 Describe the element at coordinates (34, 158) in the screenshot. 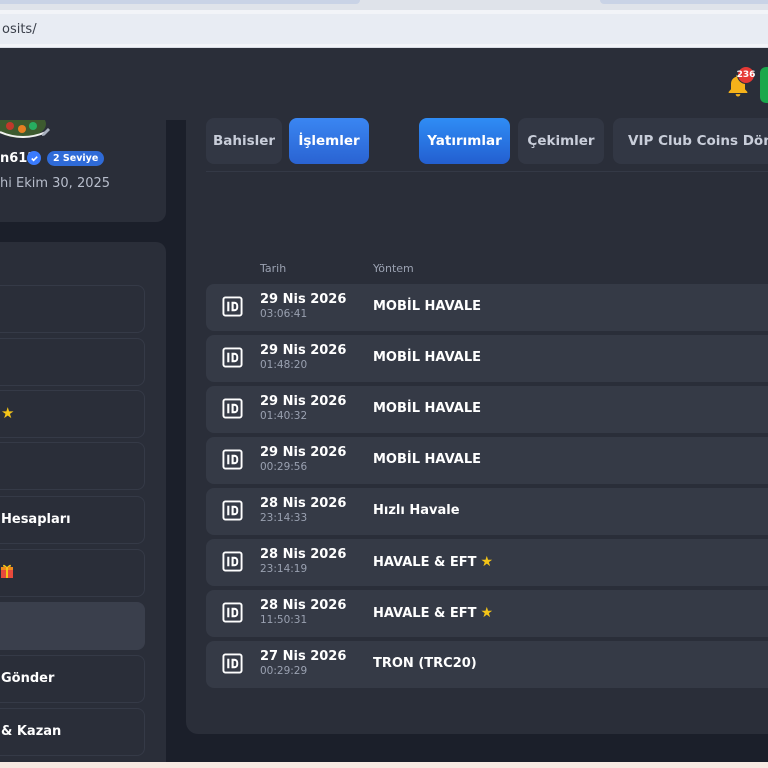

I see `verified-icon` at that location.